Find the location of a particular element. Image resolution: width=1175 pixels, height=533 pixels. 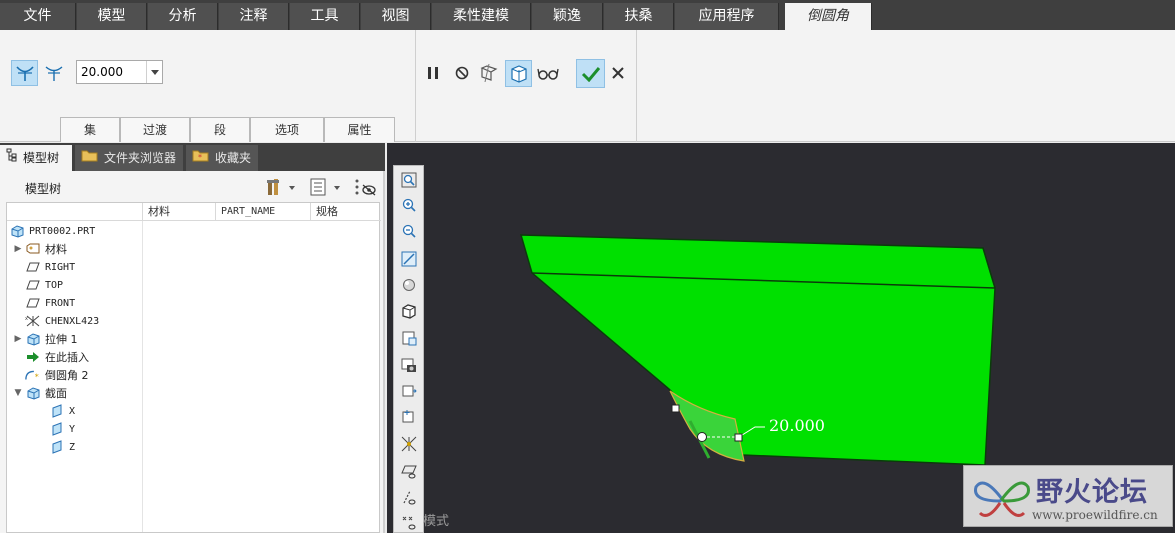

tree-item-material: ▶ 材料 is located at coordinates (37, 249).